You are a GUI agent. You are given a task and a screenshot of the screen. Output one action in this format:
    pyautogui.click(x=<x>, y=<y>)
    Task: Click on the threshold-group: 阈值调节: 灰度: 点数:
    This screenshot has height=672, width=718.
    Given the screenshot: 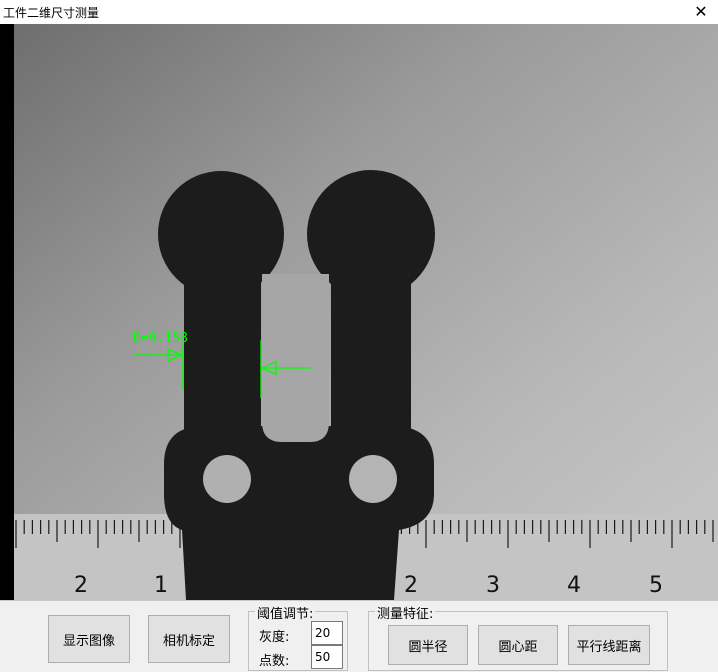 What is the action you would take?
    pyautogui.click(x=298, y=637)
    